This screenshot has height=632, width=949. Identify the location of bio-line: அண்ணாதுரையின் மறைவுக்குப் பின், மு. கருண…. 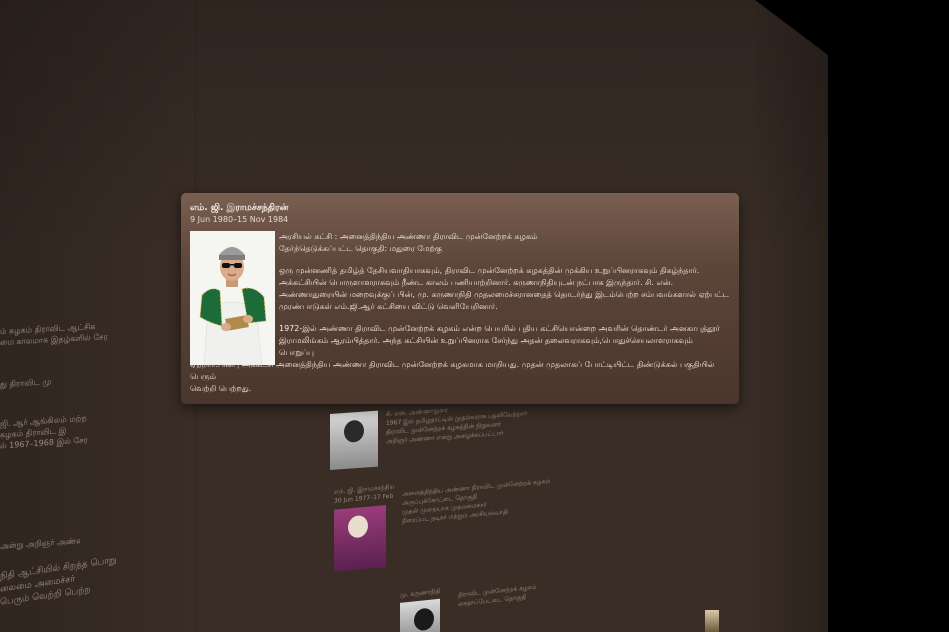
(504, 294).